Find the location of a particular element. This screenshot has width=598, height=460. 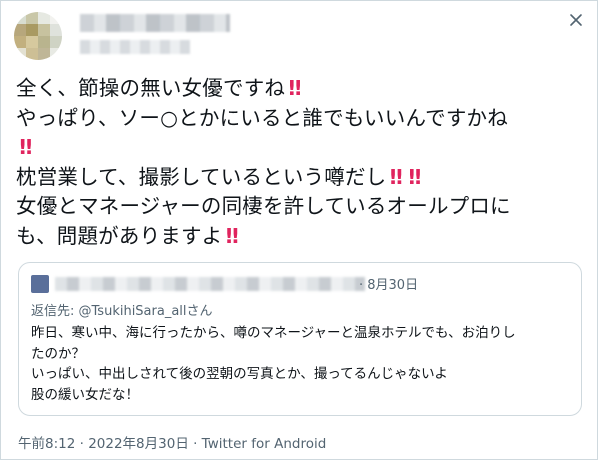

quoted-line: 股の緩い女だな！ is located at coordinates (85, 394).